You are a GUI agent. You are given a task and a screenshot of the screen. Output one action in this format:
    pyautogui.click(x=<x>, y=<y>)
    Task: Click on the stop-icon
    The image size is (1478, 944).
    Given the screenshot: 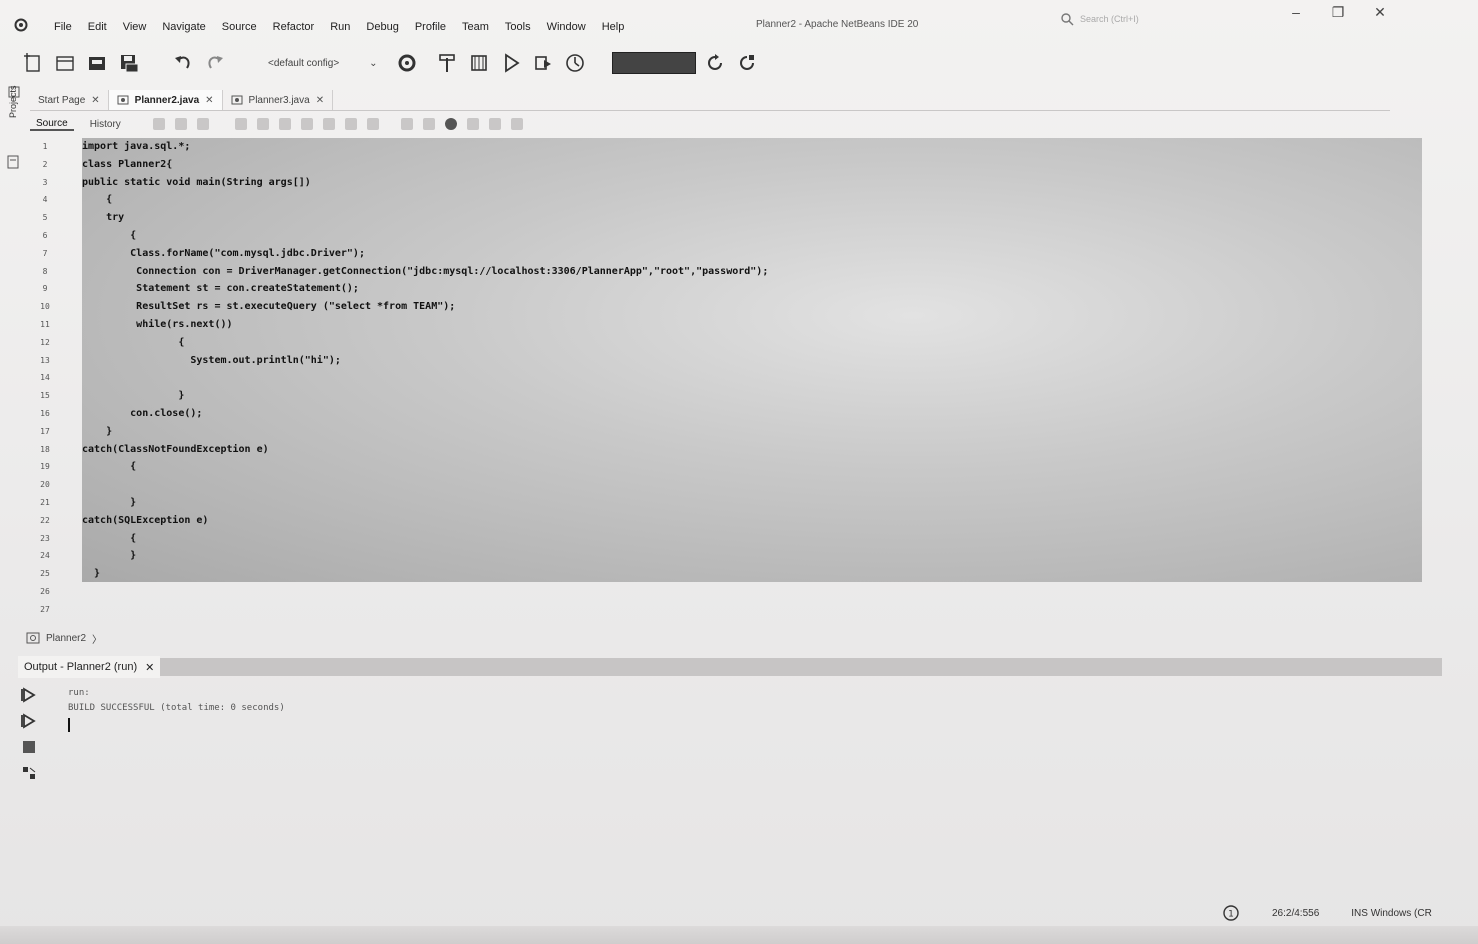 What is the action you would take?
    pyautogui.click(x=29, y=747)
    